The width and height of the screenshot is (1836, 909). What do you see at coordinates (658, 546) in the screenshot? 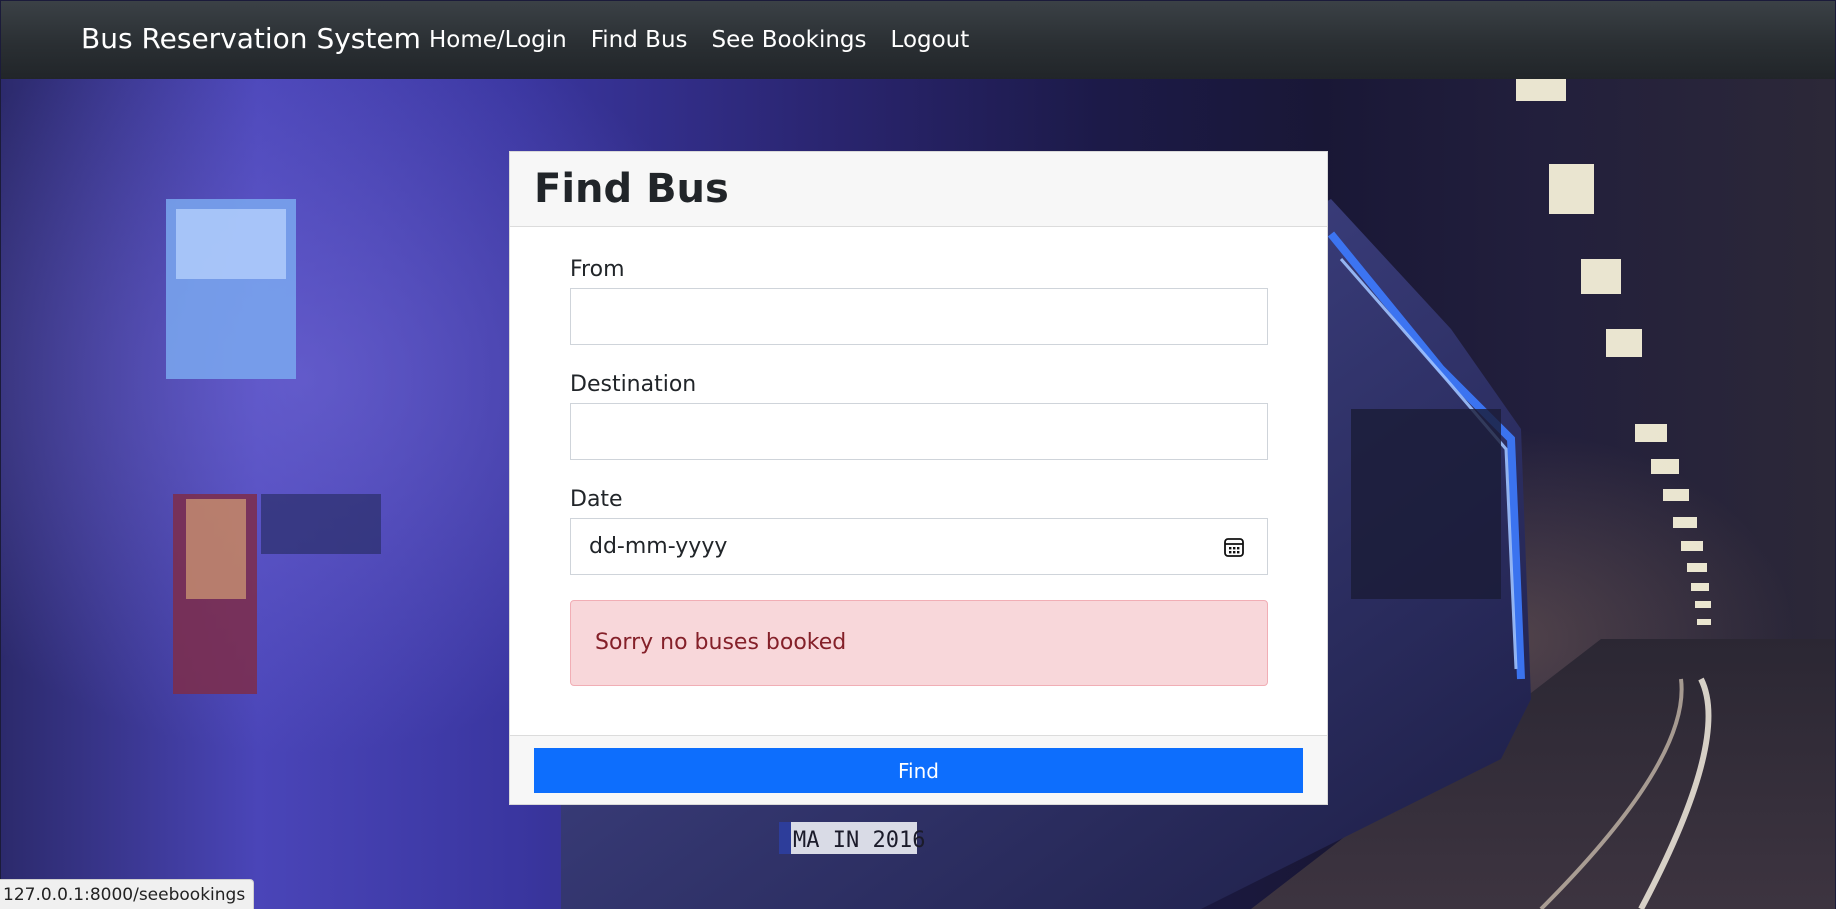
I see `date-placeholder: dd-mm-yyyy` at bounding box center [658, 546].